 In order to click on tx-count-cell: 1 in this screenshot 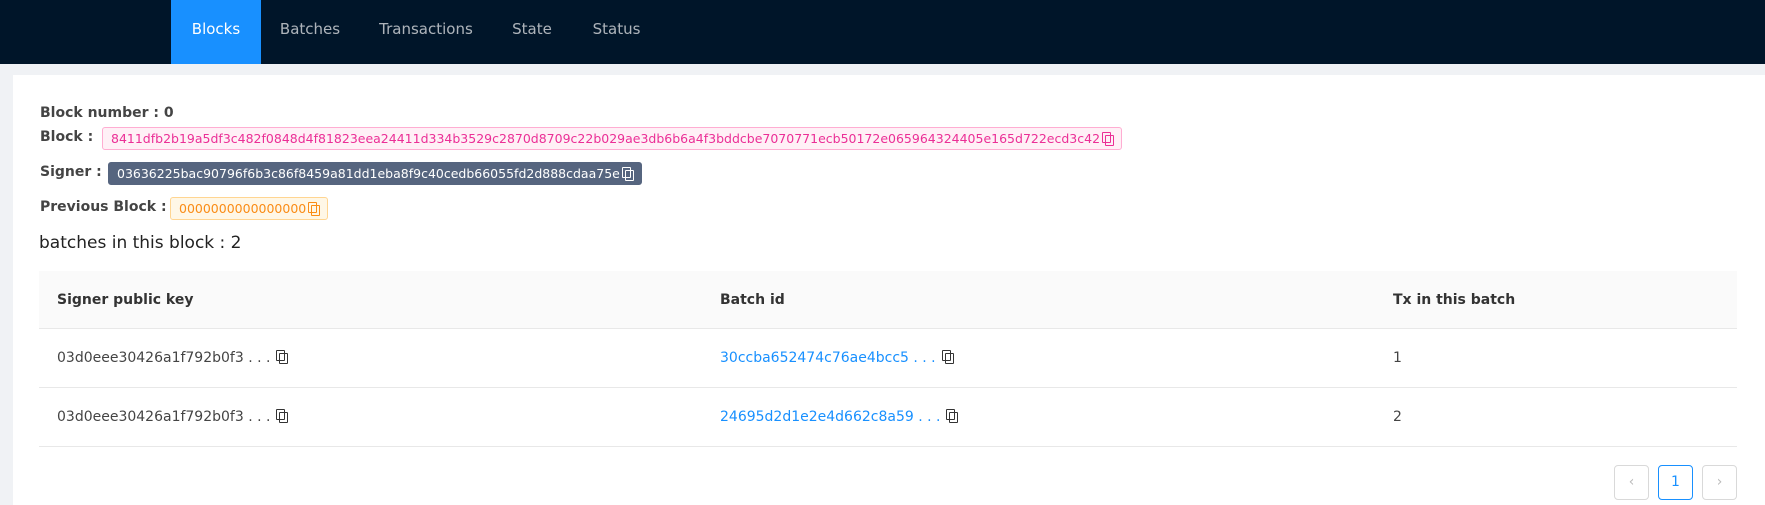, I will do `click(1397, 358)`.